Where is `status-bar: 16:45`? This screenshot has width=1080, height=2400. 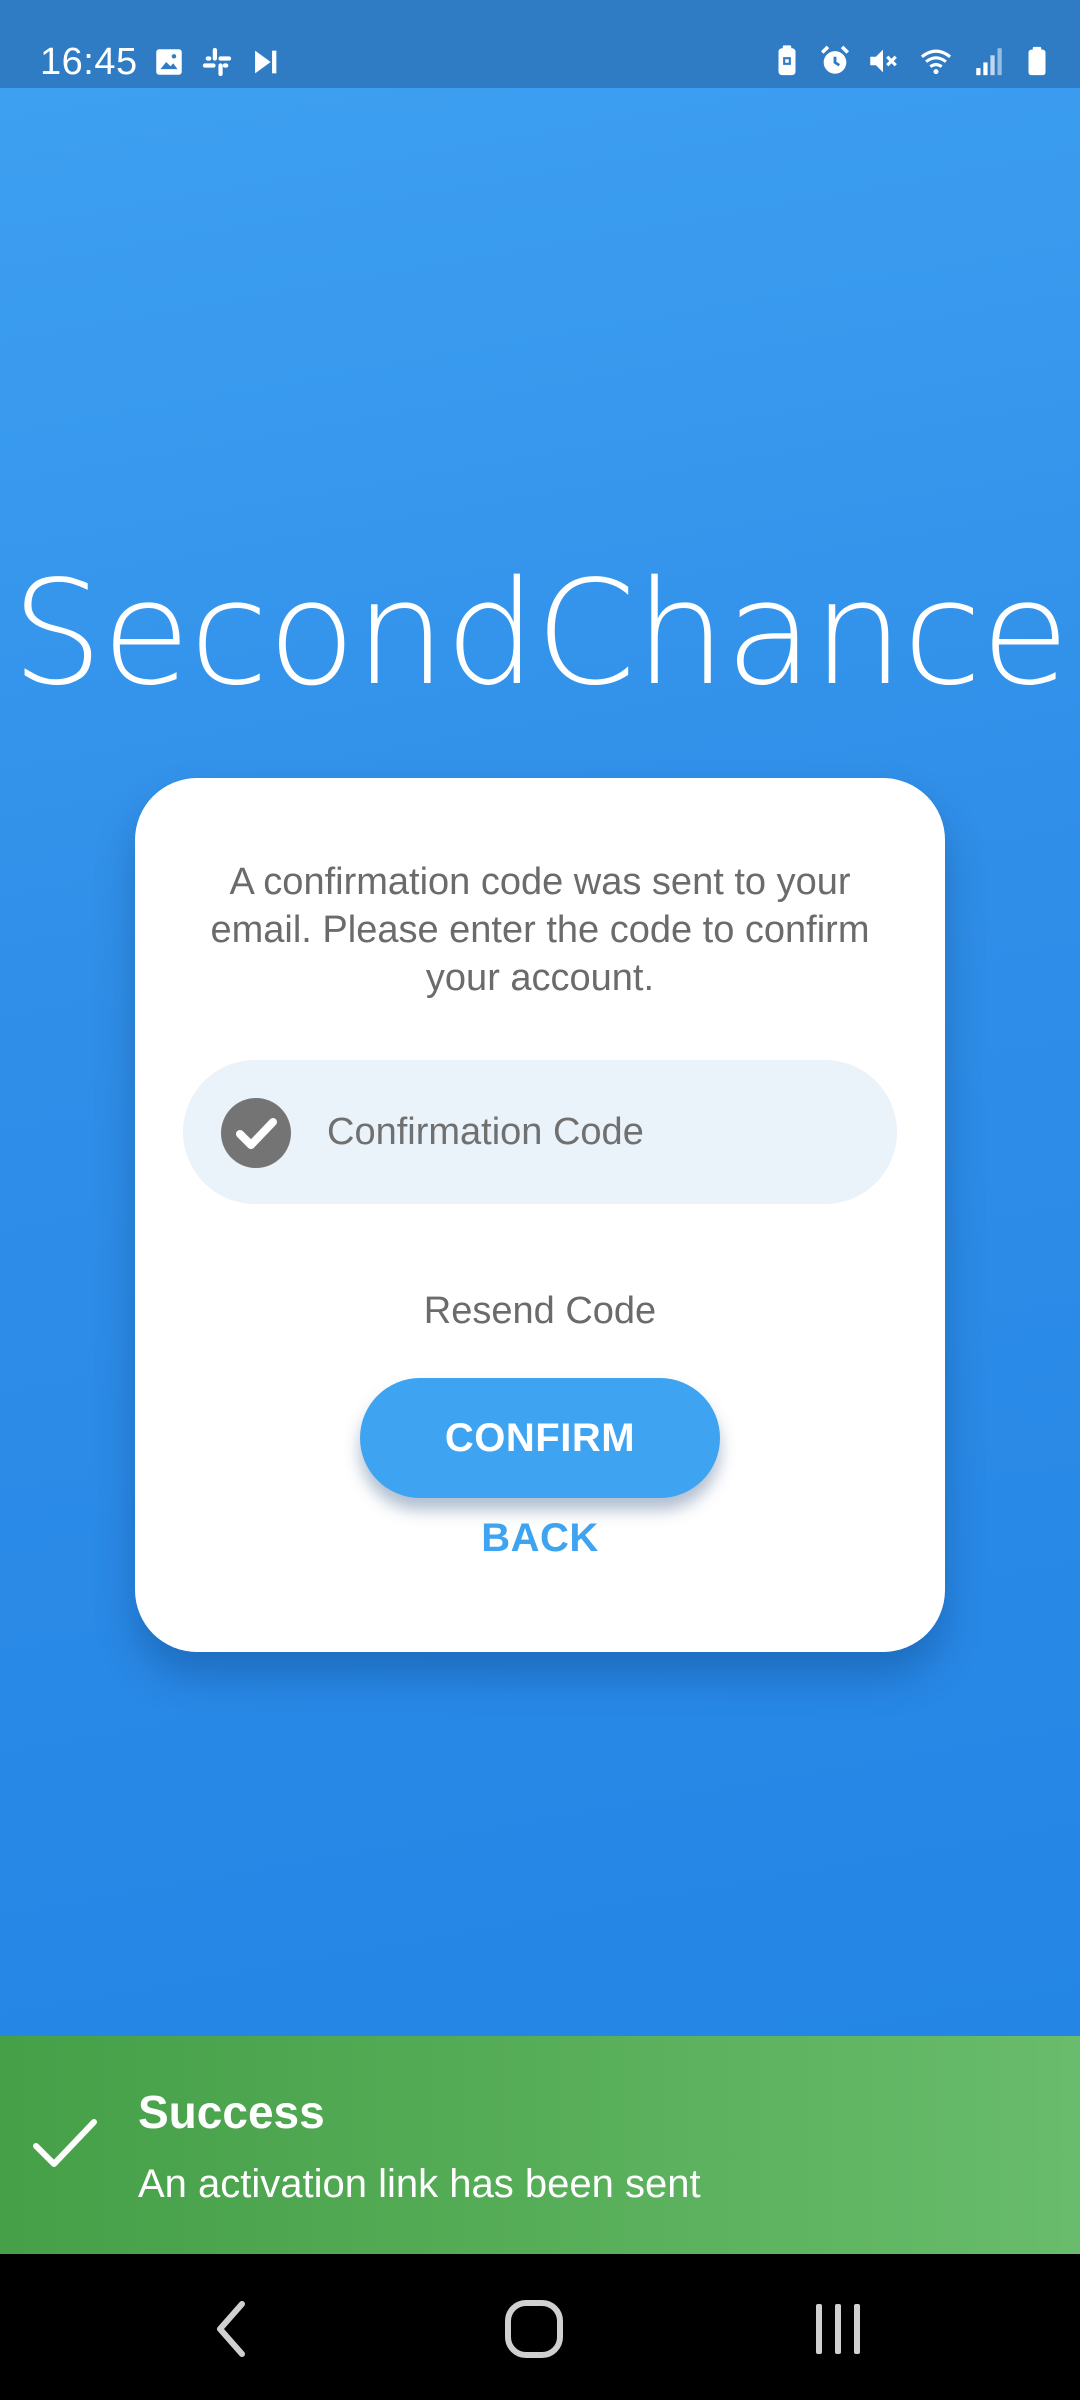 status-bar: 16:45 is located at coordinates (540, 44).